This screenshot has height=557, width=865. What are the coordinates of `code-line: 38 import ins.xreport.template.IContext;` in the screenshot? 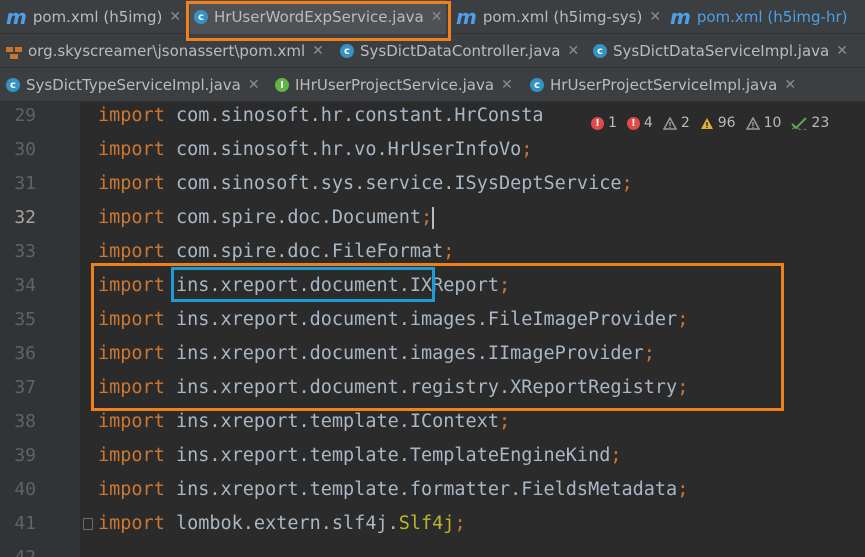 It's located at (432, 422).